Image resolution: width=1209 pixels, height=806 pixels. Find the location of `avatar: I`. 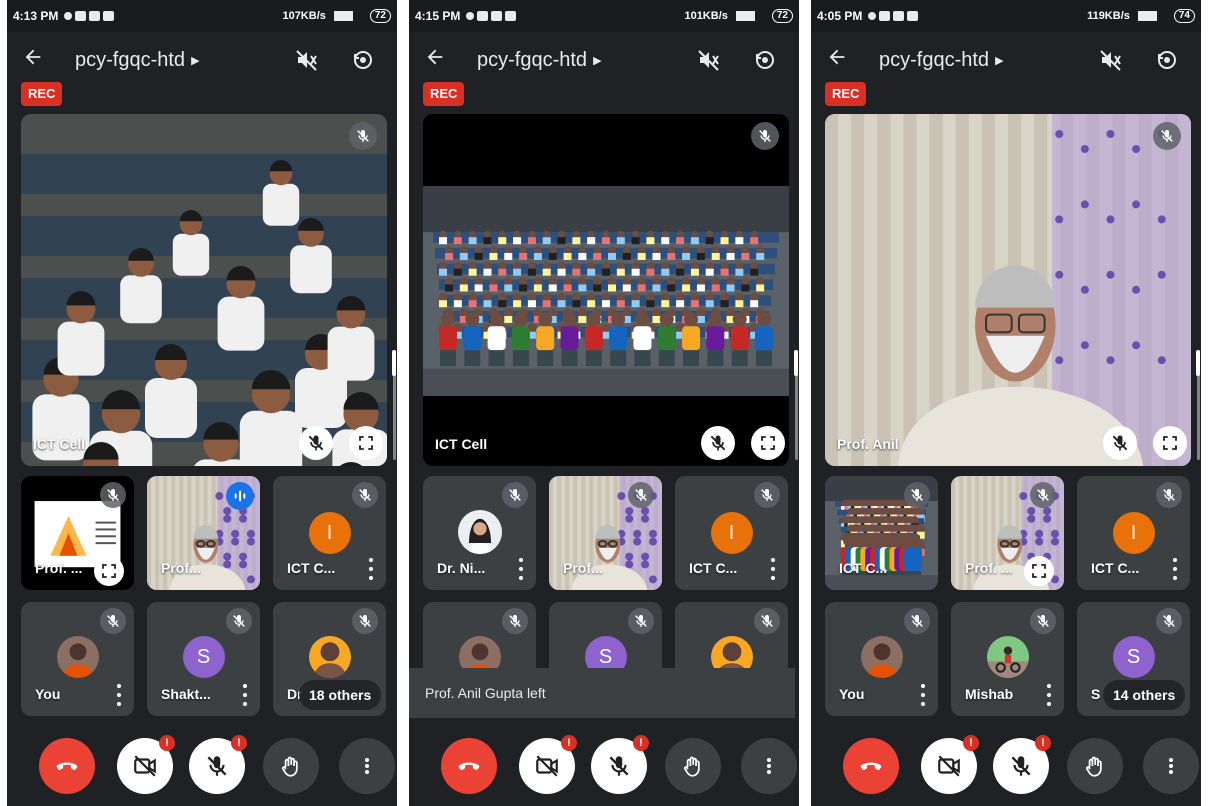

avatar: I is located at coordinates (329, 533).